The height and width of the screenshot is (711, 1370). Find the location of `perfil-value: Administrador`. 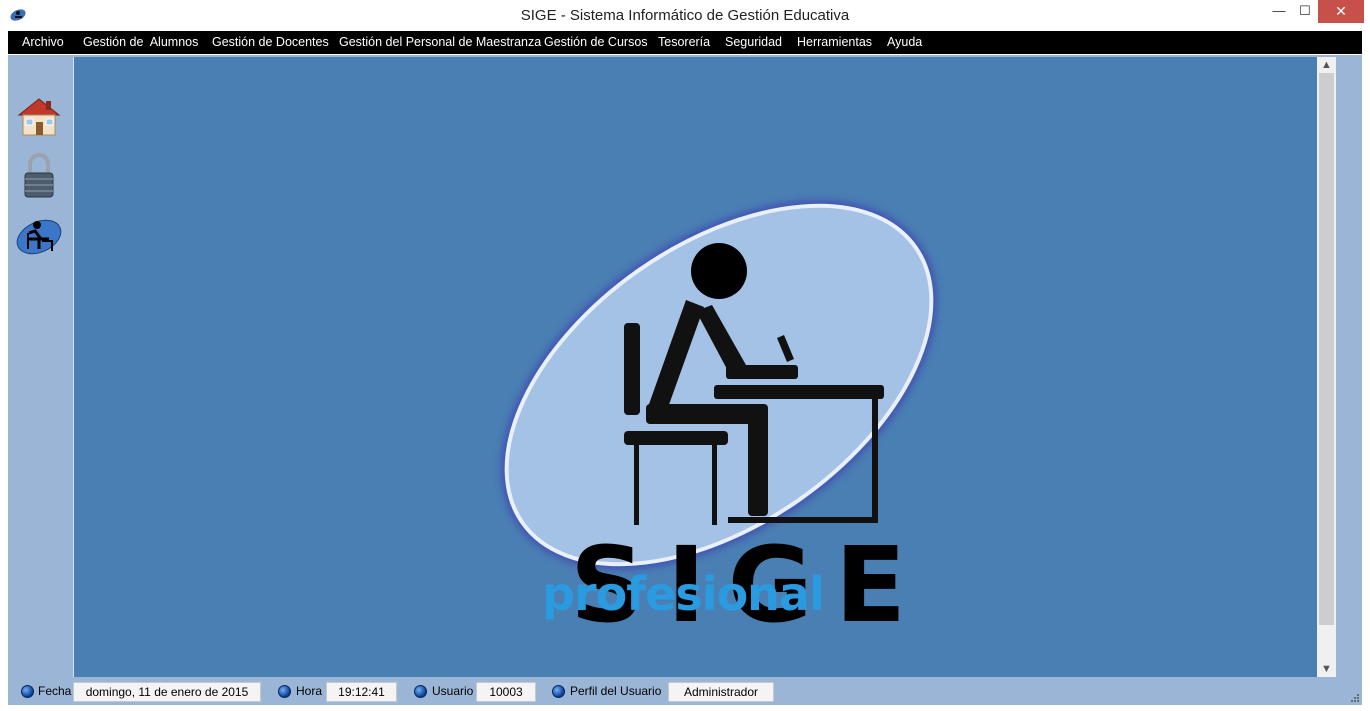

perfil-value: Administrador is located at coordinates (721, 692).